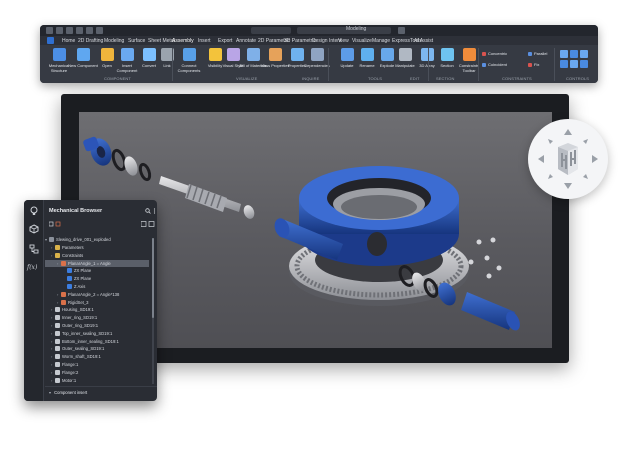 This screenshot has width=624, height=449. I want to click on constraint-coincident-button: Coincident, so click(494, 64).